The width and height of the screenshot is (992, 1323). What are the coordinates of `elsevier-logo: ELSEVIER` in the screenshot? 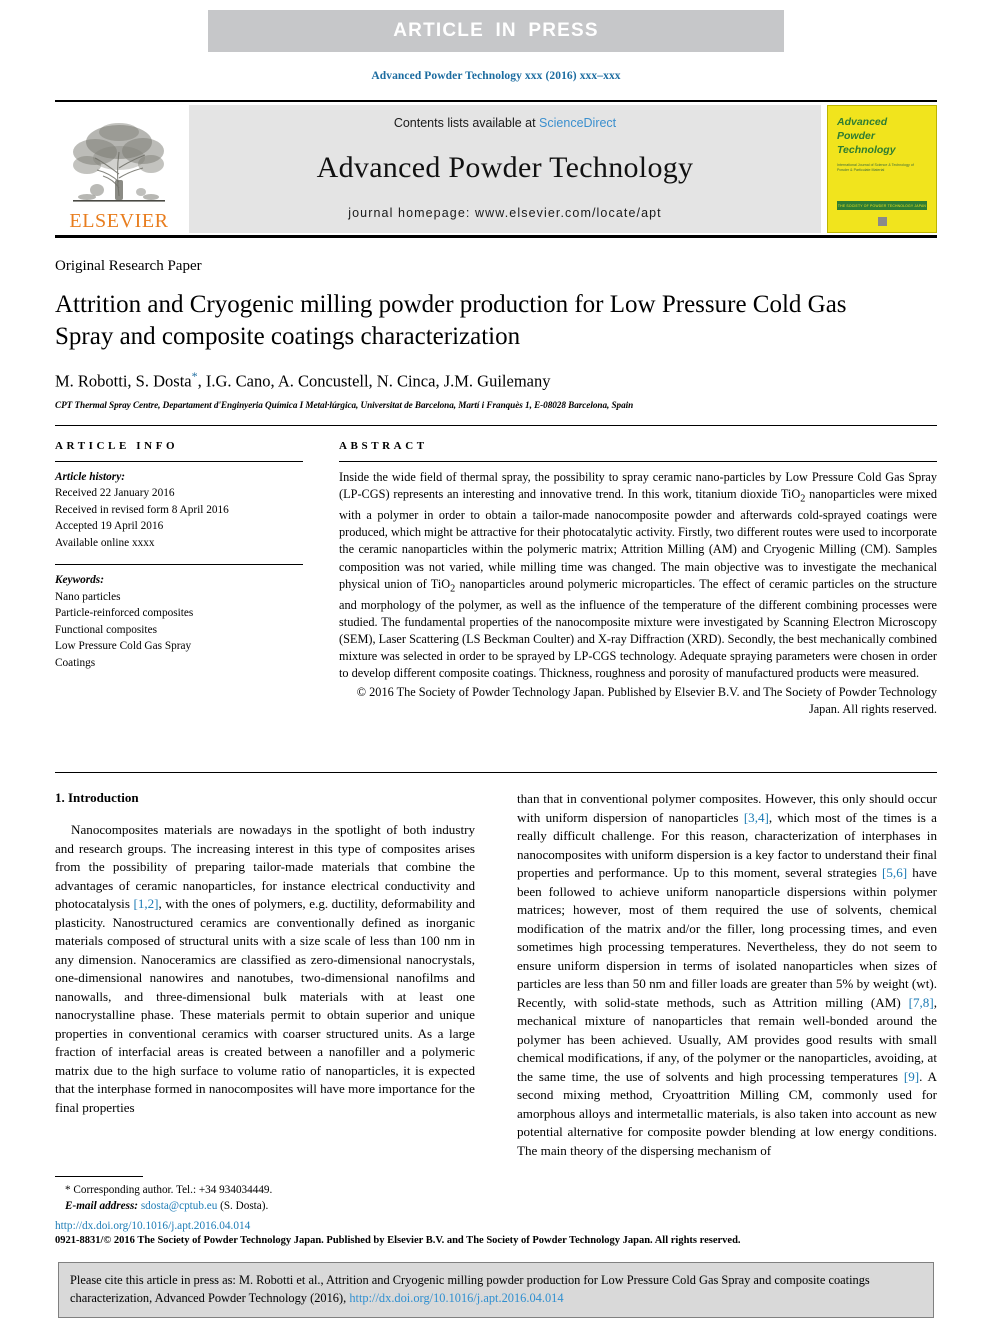 It's located at (119, 169).